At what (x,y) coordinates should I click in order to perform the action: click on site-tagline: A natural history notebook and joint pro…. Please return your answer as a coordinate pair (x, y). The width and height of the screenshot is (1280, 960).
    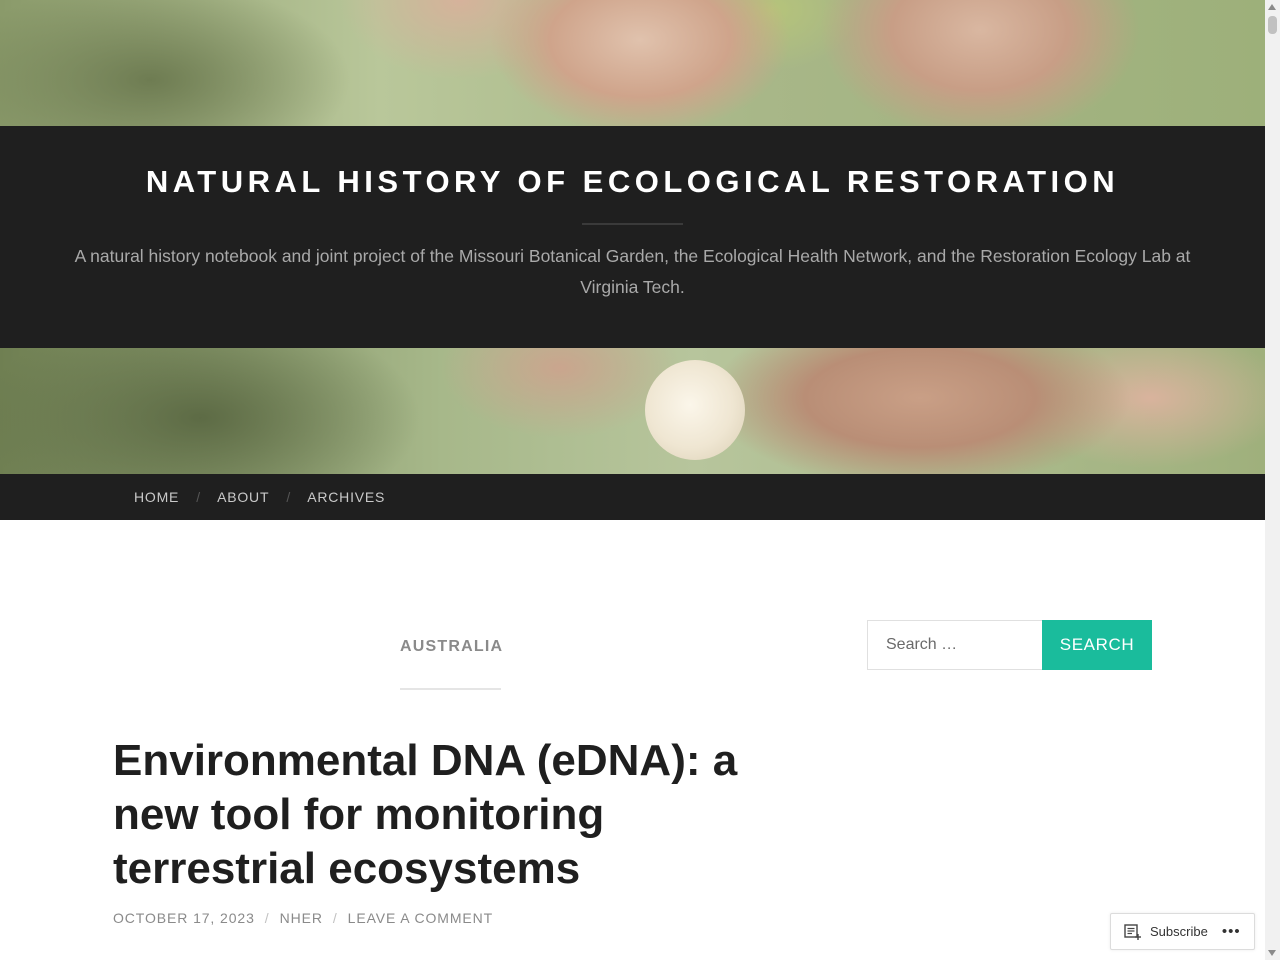
    Looking at the image, I should click on (632, 271).